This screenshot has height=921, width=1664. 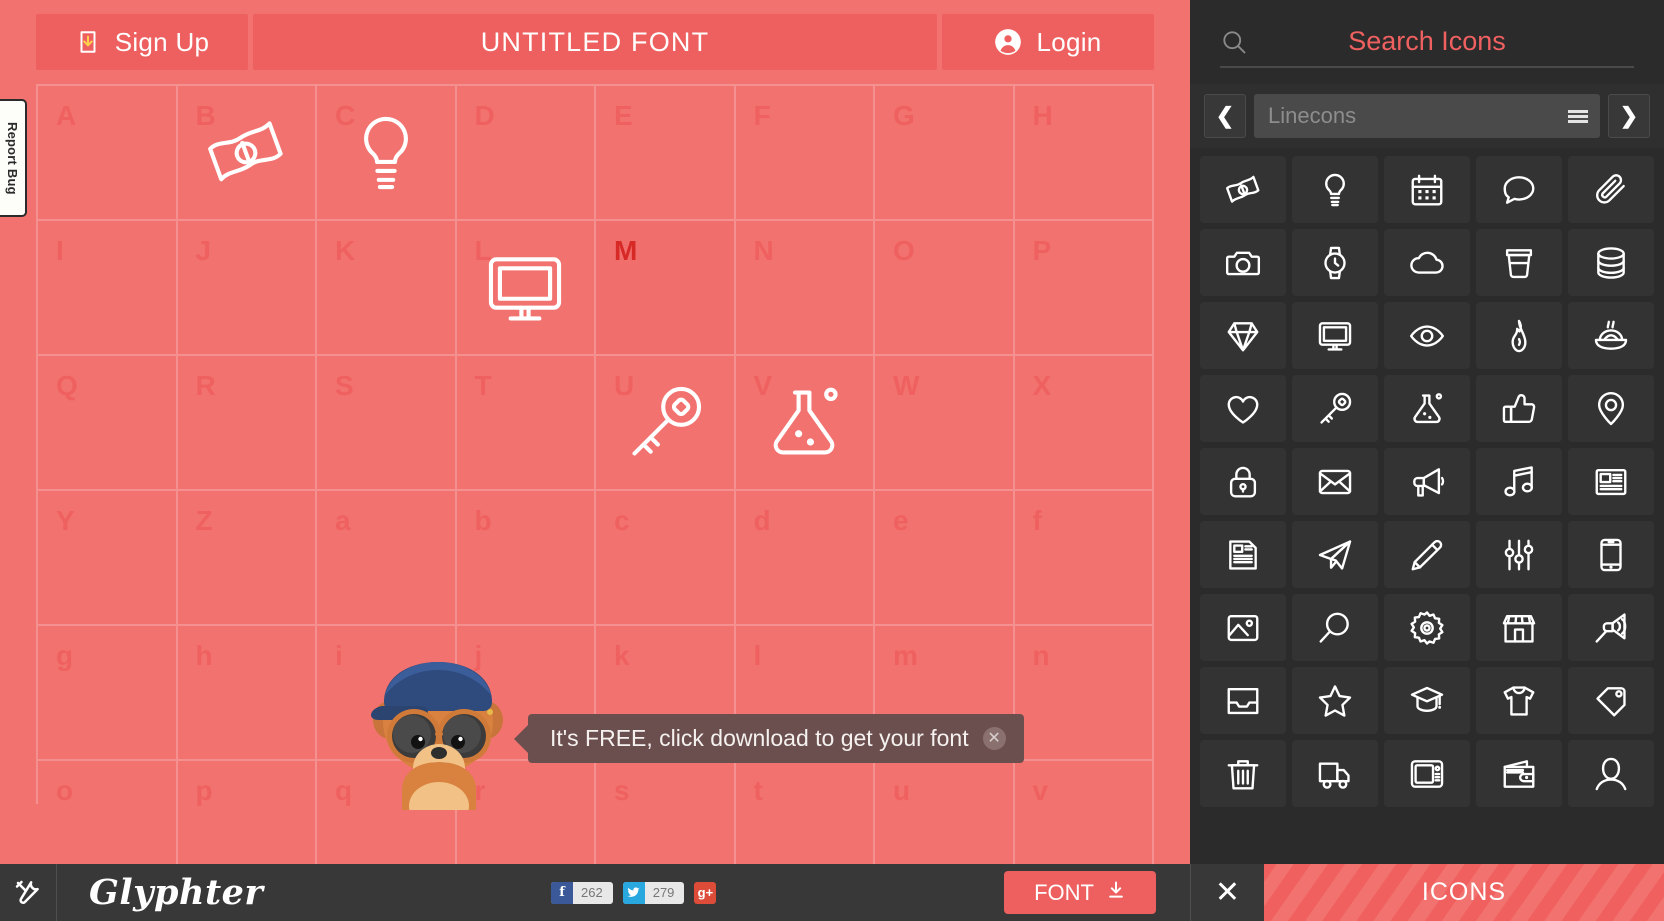 I want to click on glyph-cell-b: b, so click(x=526, y=558).